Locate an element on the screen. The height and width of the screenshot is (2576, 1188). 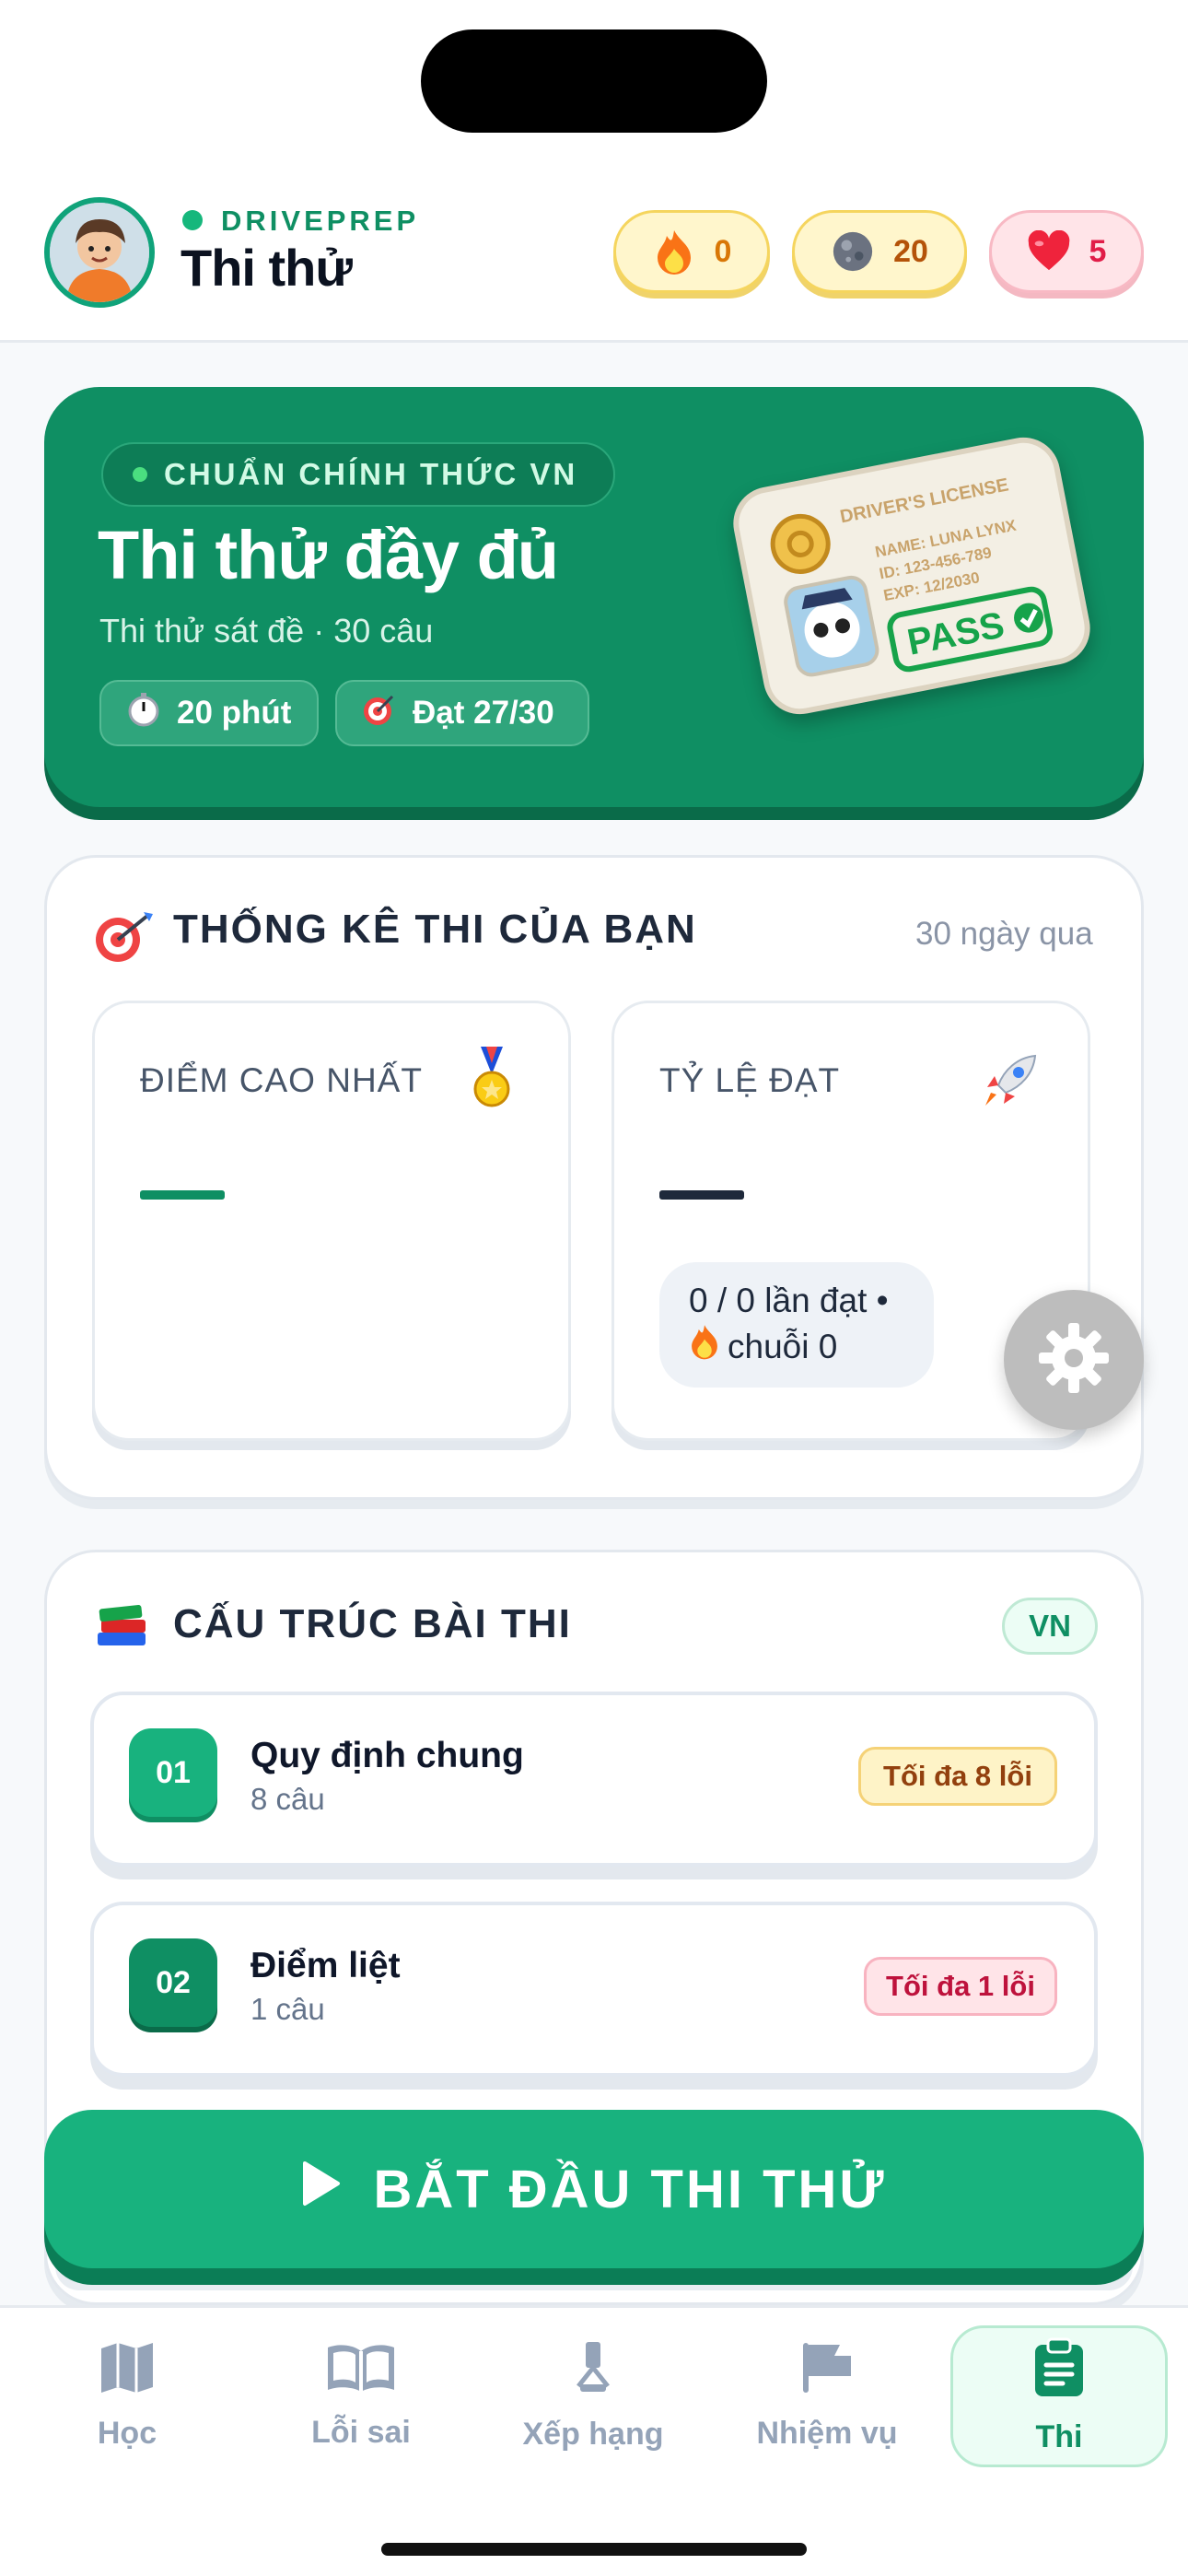
streak-text: chuỗi 0 is located at coordinates (783, 1346).